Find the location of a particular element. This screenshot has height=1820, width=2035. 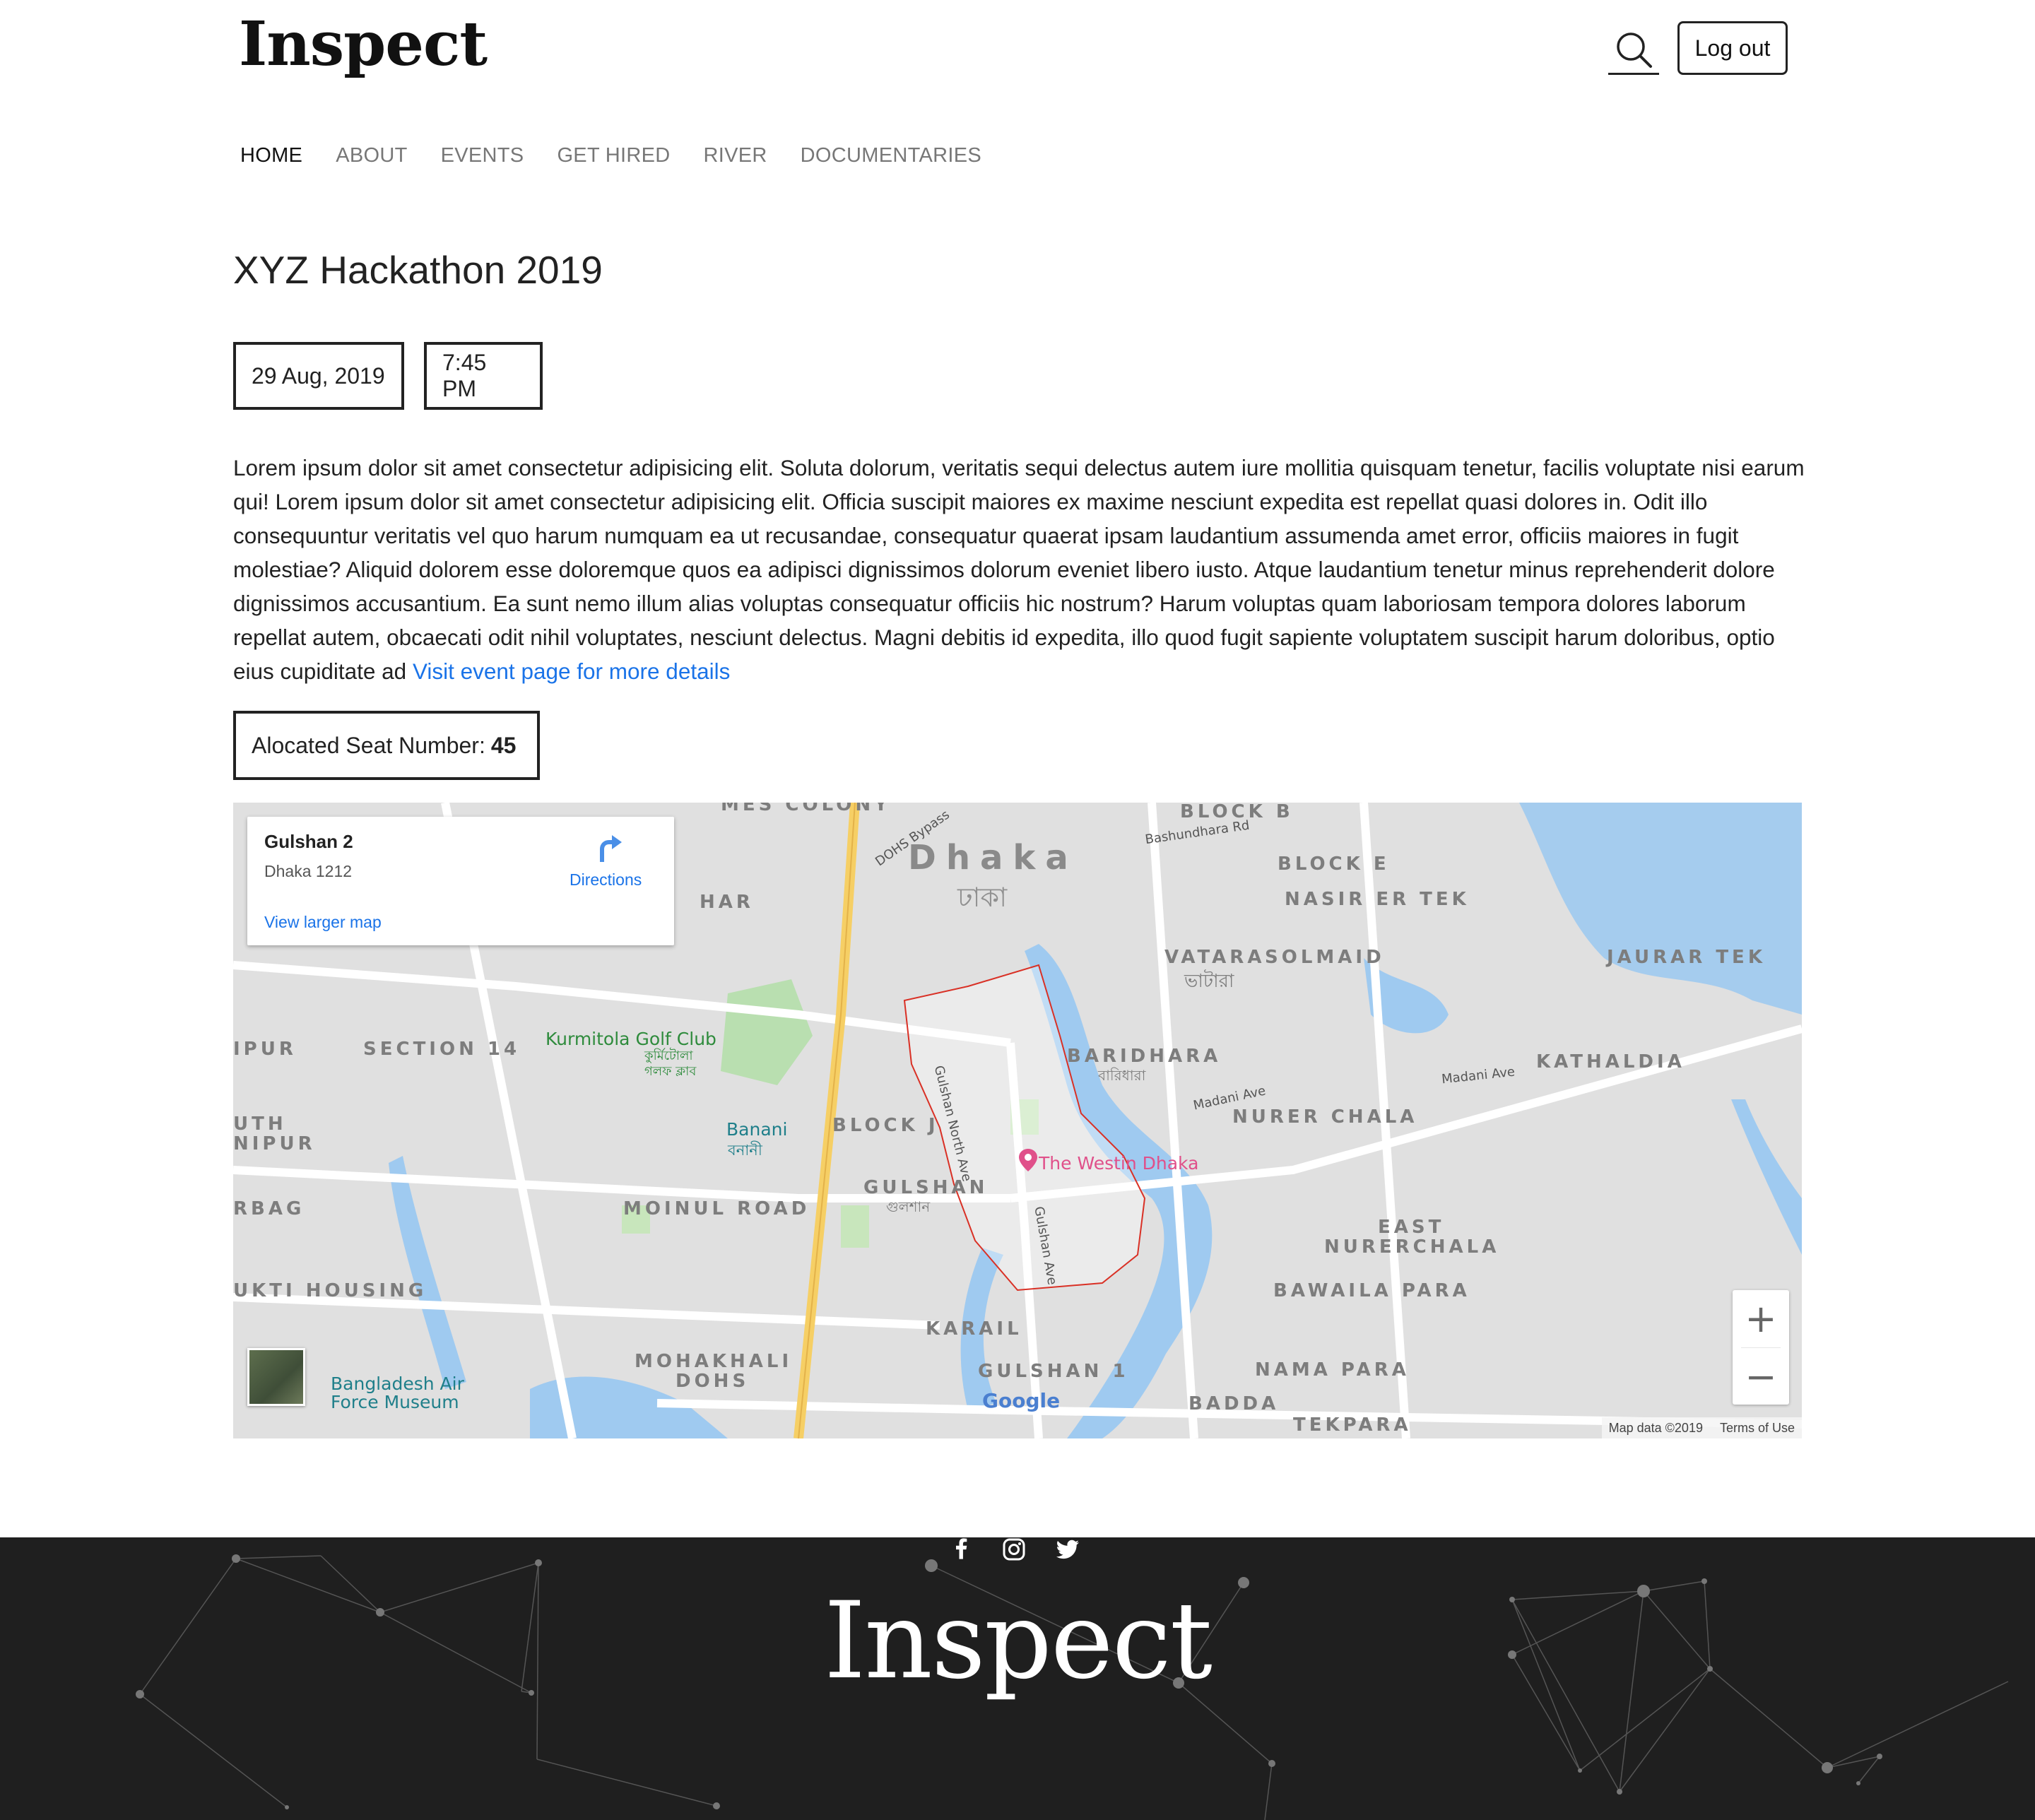

map-label-mohakhali: MOHAKHALI is located at coordinates (714, 1361).